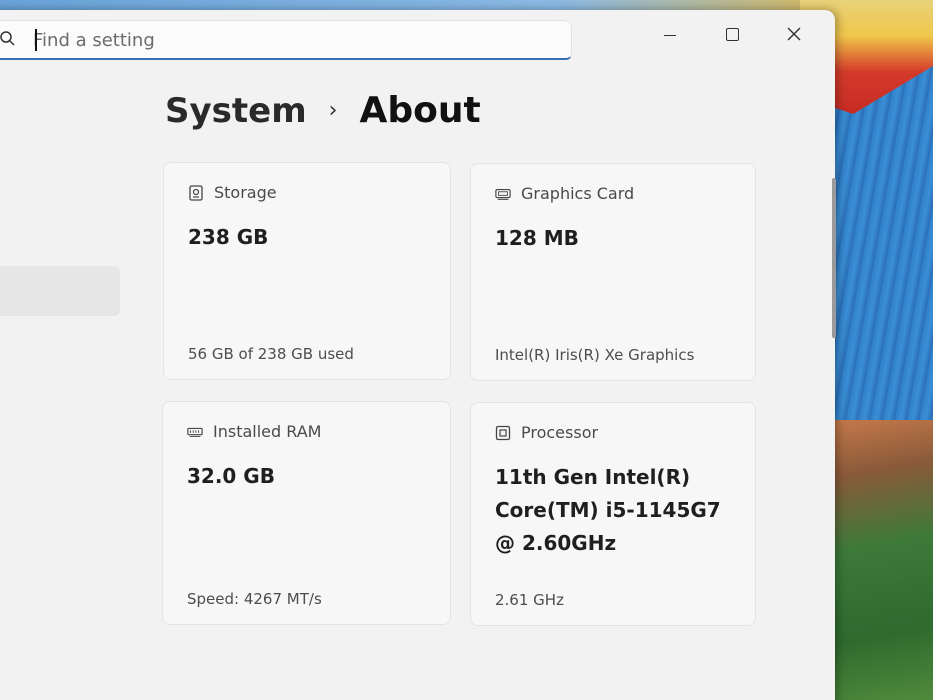  I want to click on storage-detail: 56 GB of 238 GB used, so click(271, 354).